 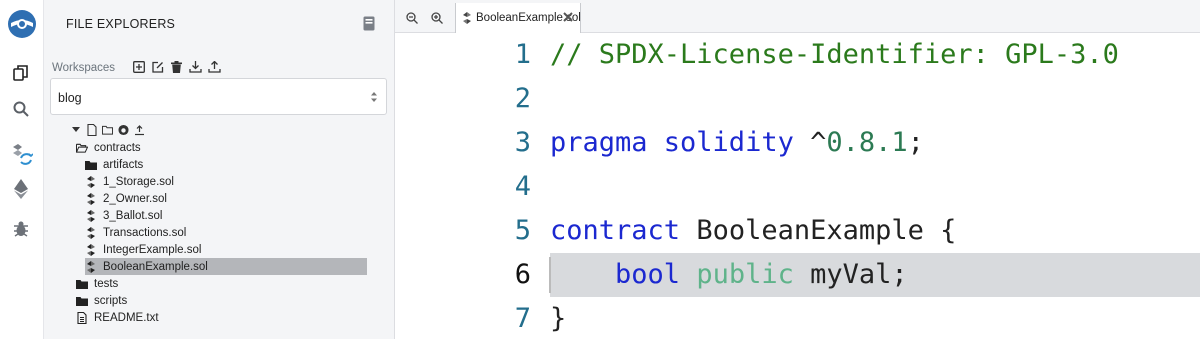 I want to click on code-token: // SPDX-License-Identifier: GPL-3.0, so click(x=834, y=54).